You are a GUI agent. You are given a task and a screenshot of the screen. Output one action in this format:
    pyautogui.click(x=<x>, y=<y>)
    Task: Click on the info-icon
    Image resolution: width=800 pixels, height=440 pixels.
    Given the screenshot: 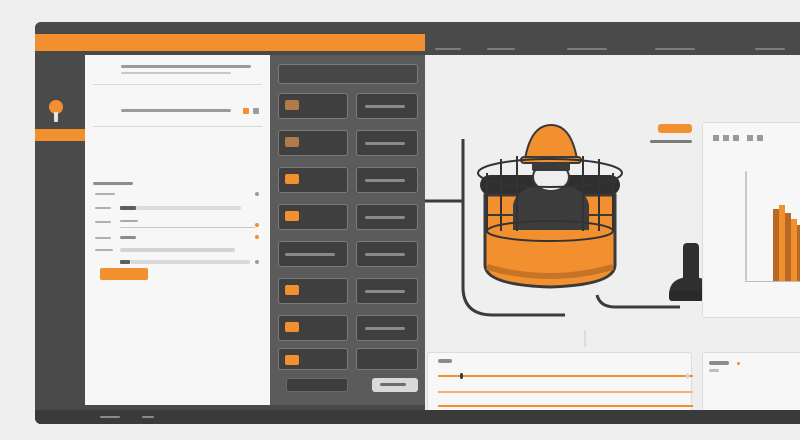 What is the action you would take?
    pyautogui.click(x=257, y=194)
    